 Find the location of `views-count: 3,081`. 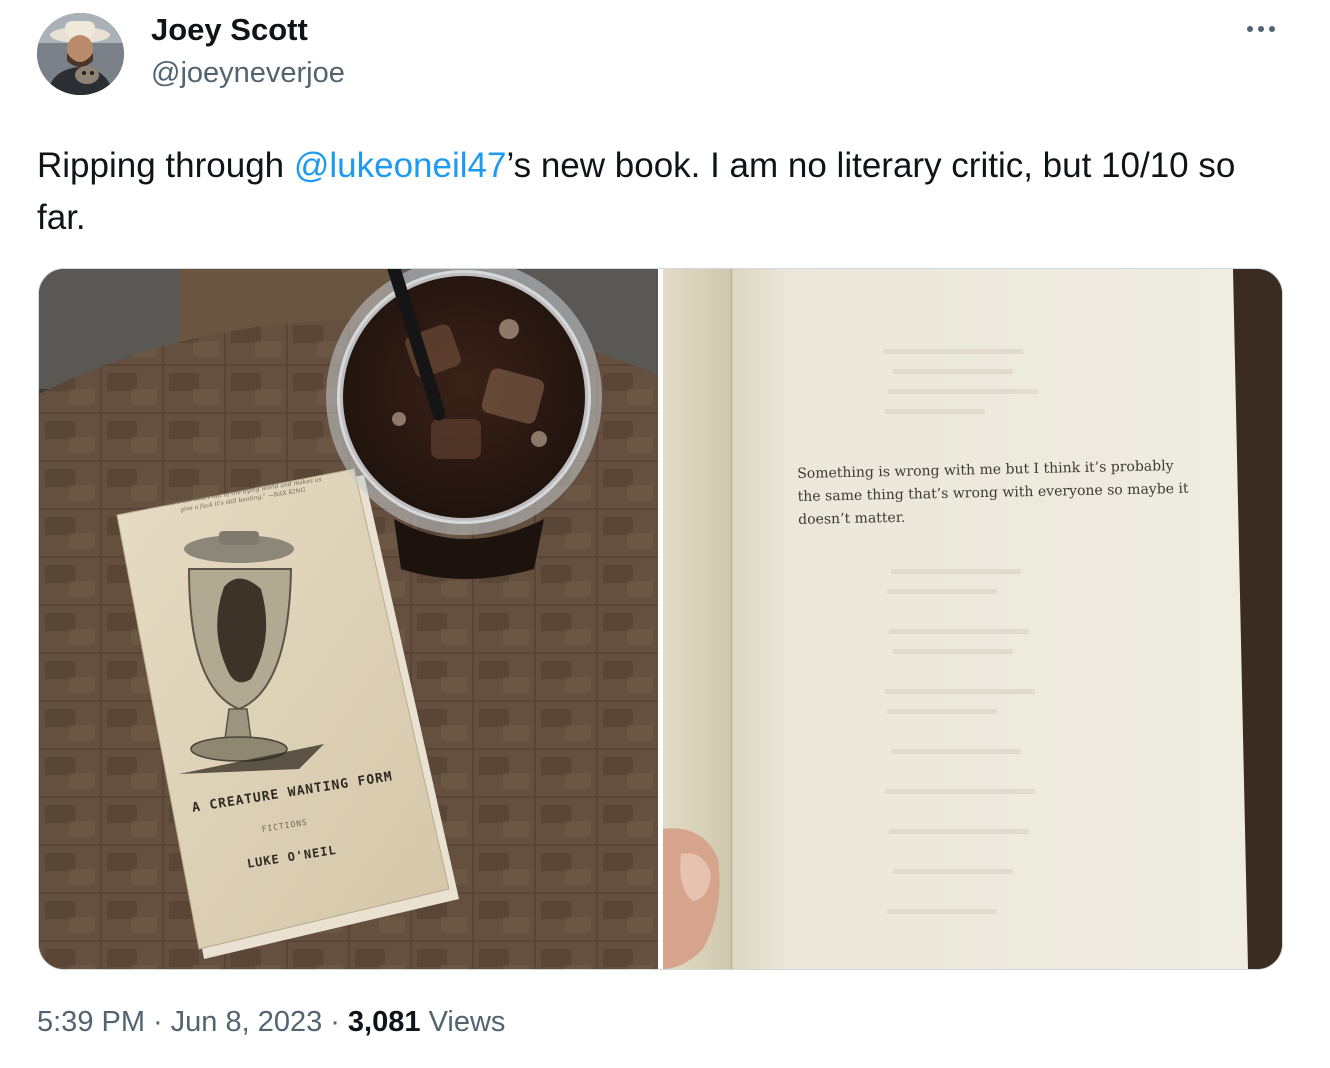

views-count: 3,081 is located at coordinates (384, 1022).